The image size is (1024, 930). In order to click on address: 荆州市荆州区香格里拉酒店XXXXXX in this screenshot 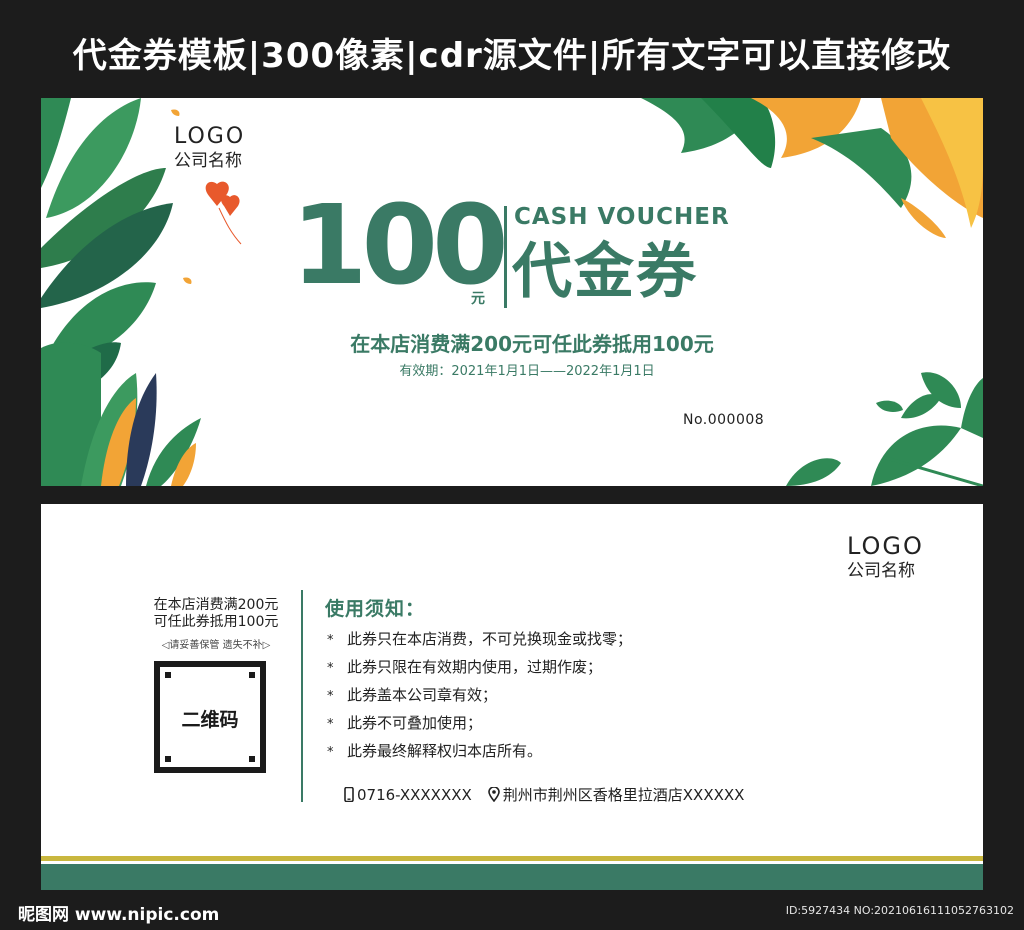, I will do `click(623, 795)`.